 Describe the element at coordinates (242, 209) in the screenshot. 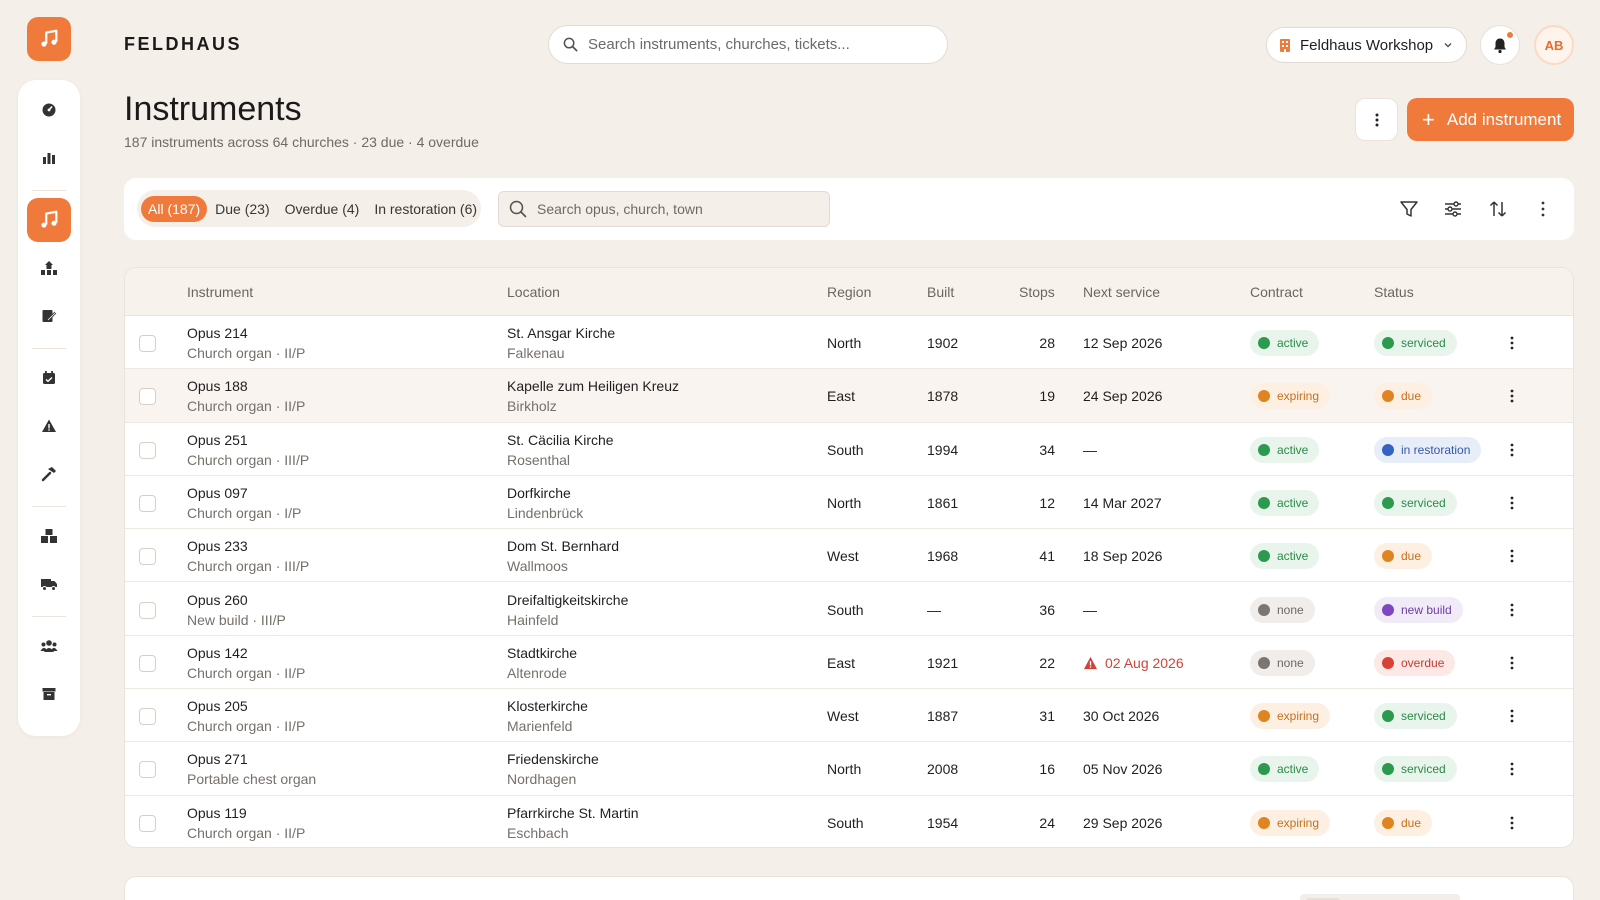

I see `tab-due: Due (23)` at that location.